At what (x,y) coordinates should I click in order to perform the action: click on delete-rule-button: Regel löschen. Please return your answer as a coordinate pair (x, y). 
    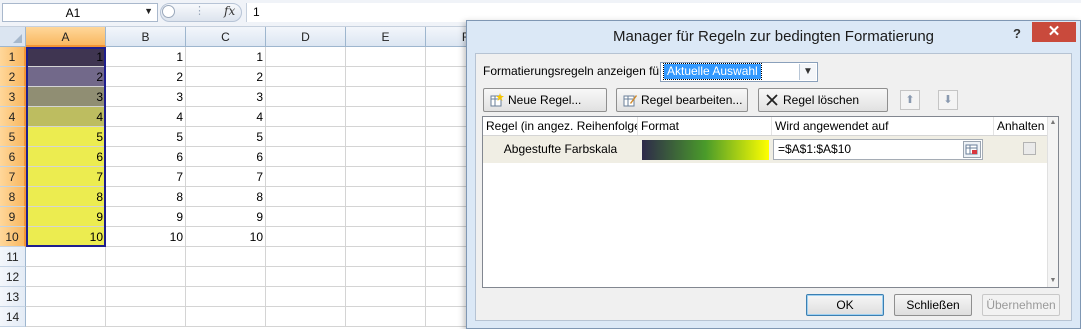
    Looking at the image, I should click on (823, 100).